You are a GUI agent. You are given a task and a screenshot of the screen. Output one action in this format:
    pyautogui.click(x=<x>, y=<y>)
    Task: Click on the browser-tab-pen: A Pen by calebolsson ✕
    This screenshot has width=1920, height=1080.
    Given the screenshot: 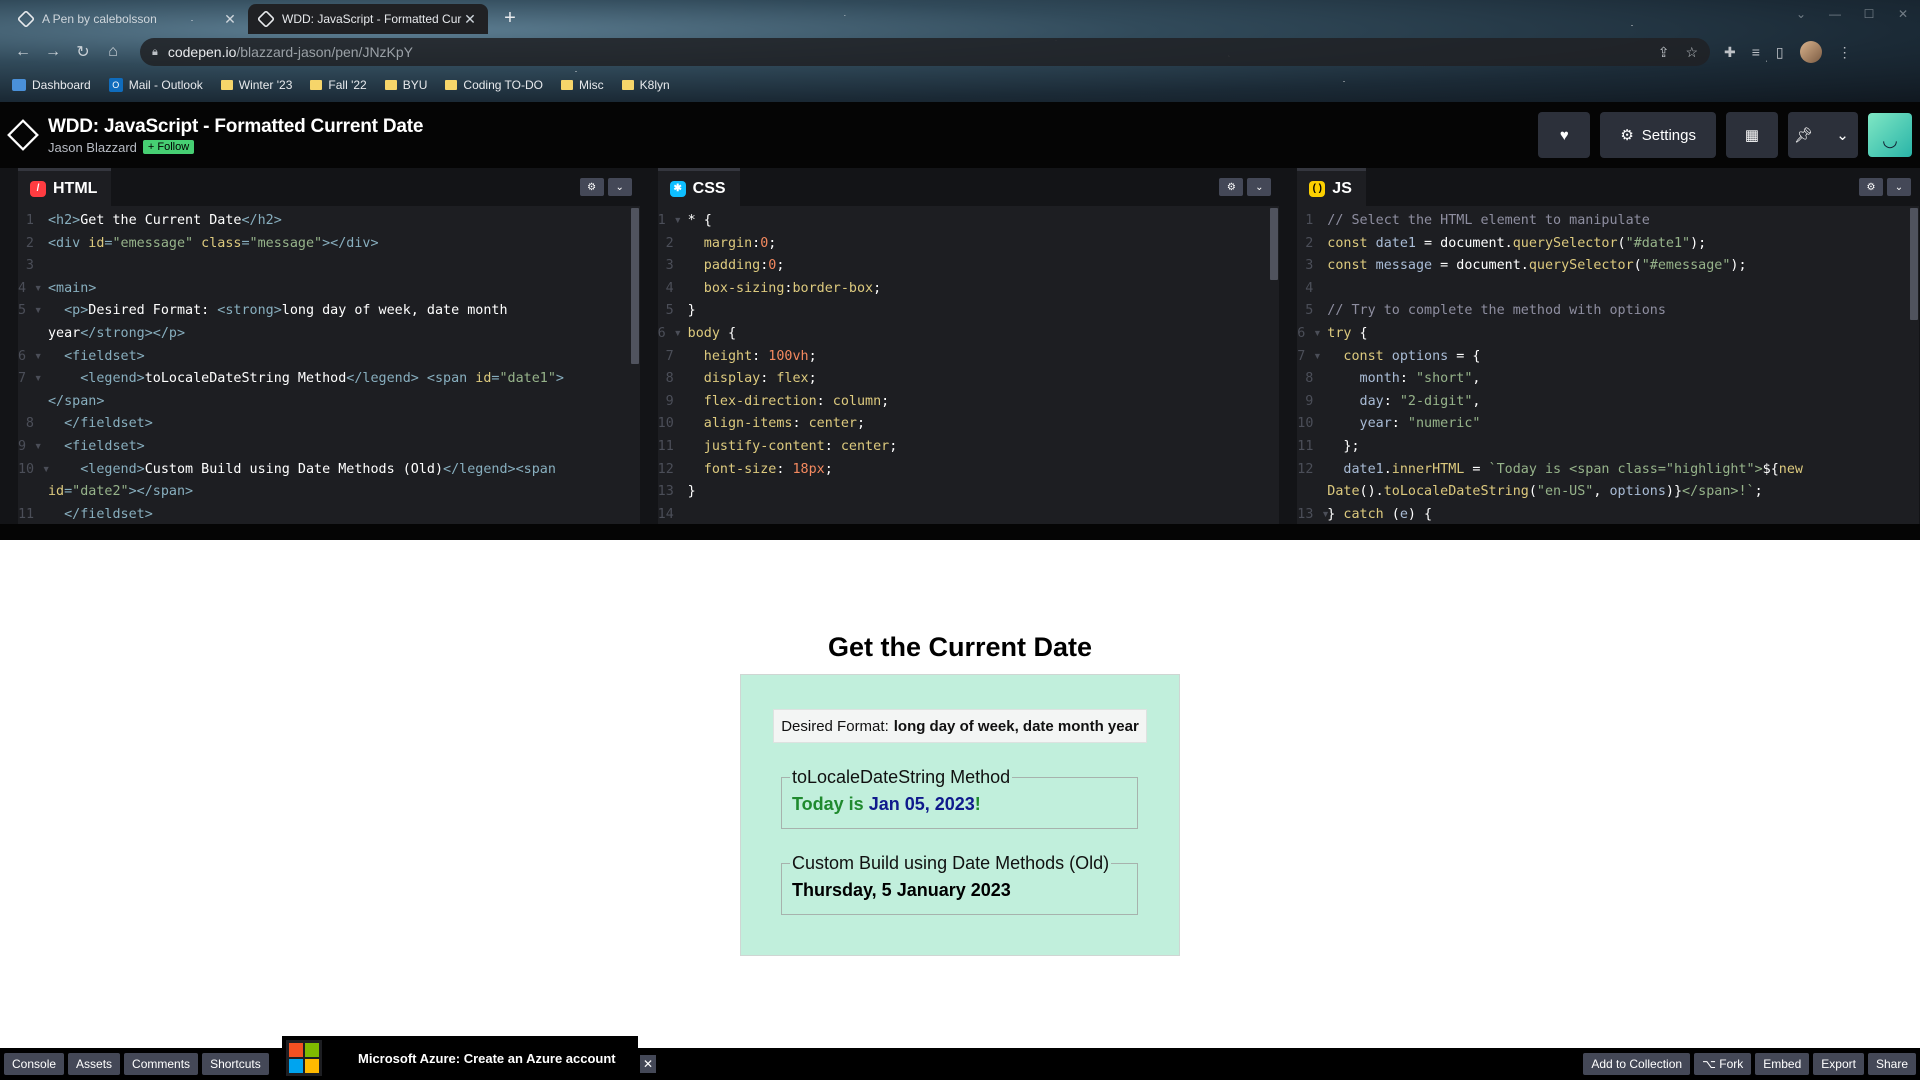 What is the action you would take?
    pyautogui.click(x=128, y=19)
    